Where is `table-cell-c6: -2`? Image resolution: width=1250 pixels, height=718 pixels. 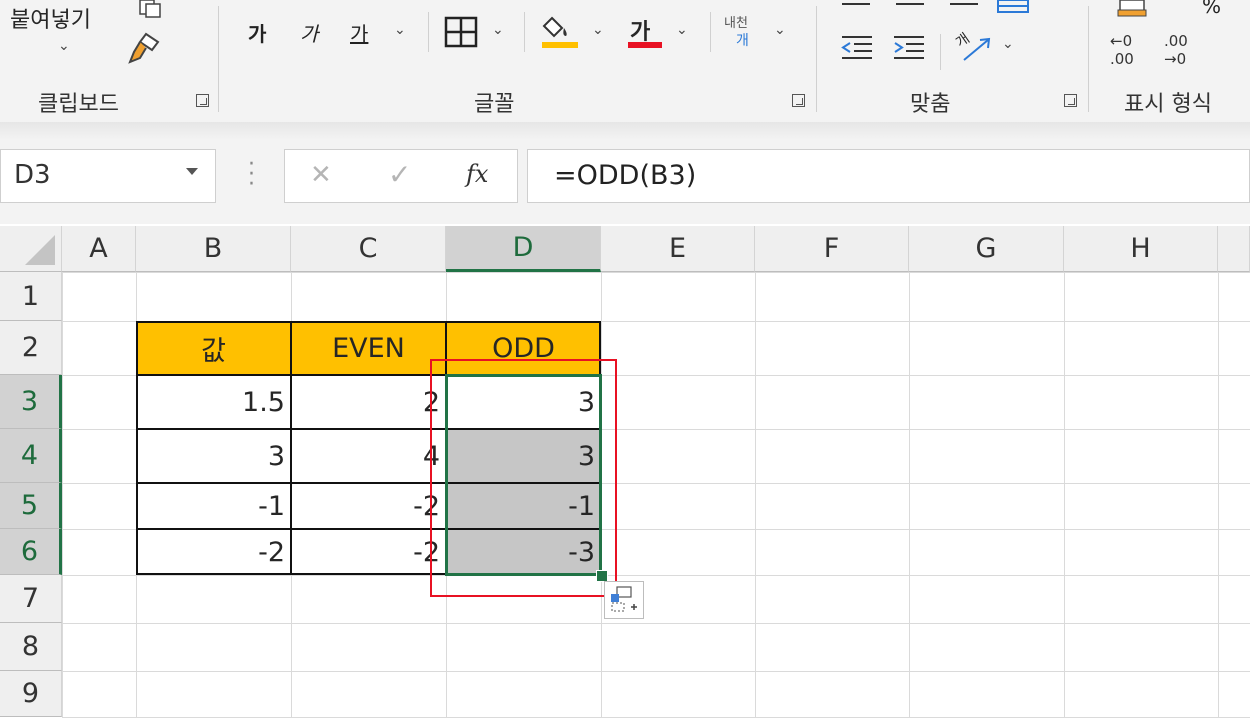
table-cell-c6: -2 is located at coordinates (368, 552).